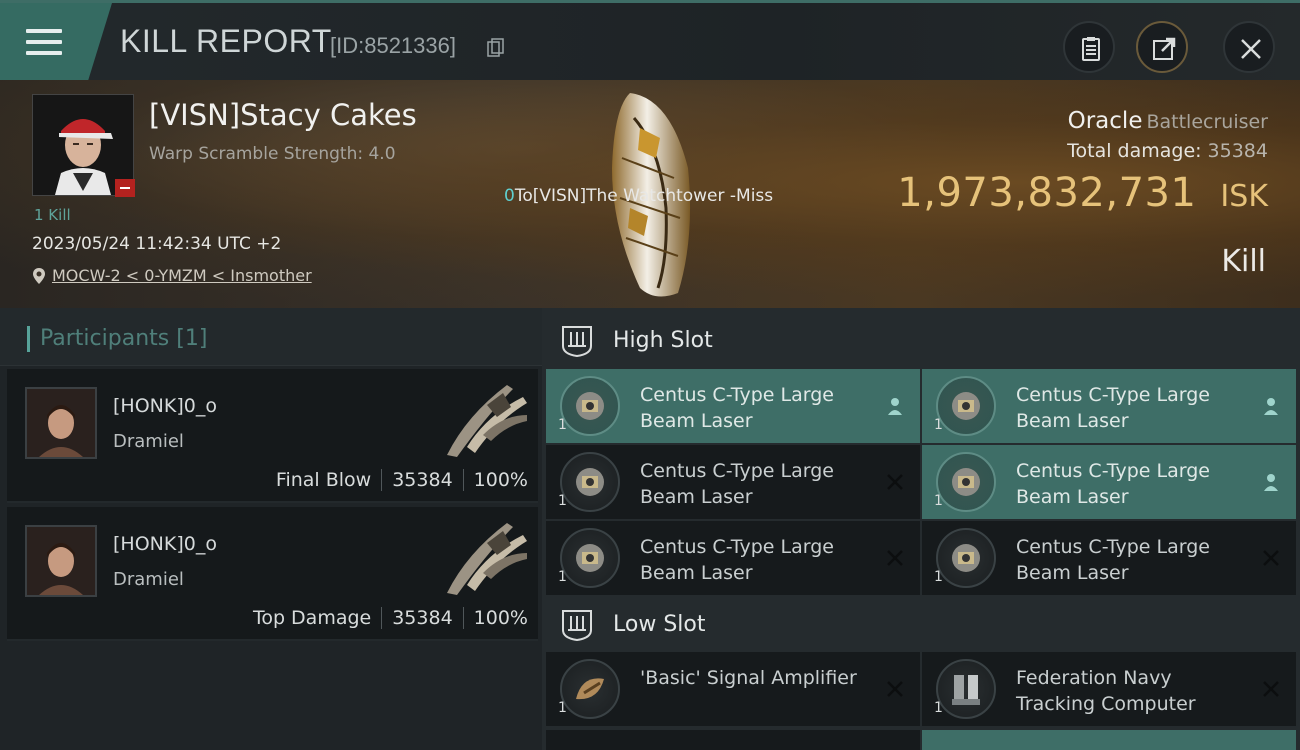  What do you see at coordinates (390, 618) in the screenshot?
I see `participant-stats: Top Damage 35384 100%` at bounding box center [390, 618].